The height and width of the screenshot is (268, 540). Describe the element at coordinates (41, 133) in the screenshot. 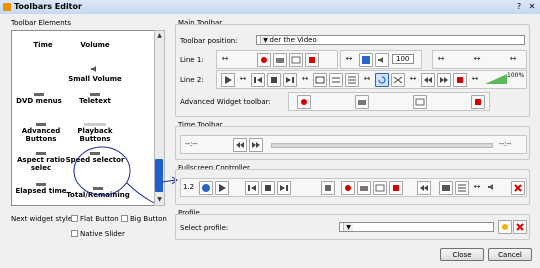

I see `element-advanced-buttons: Advanced Buttons` at that location.